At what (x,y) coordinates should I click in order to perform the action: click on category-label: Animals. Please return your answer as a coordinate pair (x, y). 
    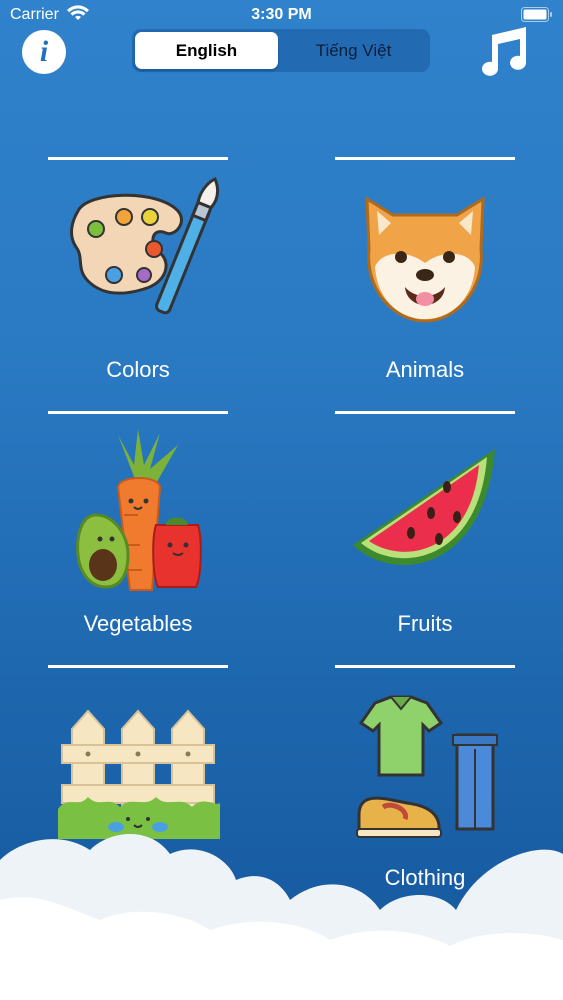
    Looking at the image, I should click on (425, 369).